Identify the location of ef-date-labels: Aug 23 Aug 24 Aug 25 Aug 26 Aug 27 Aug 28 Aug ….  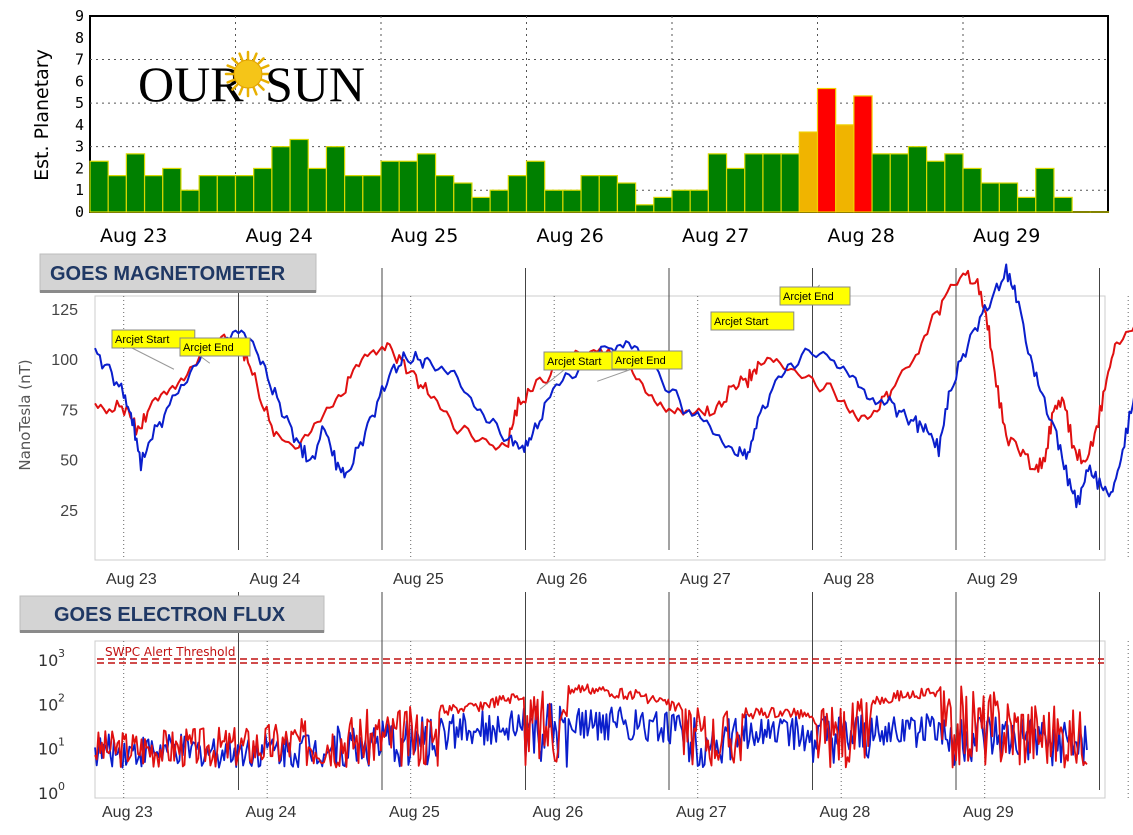
(558, 812).